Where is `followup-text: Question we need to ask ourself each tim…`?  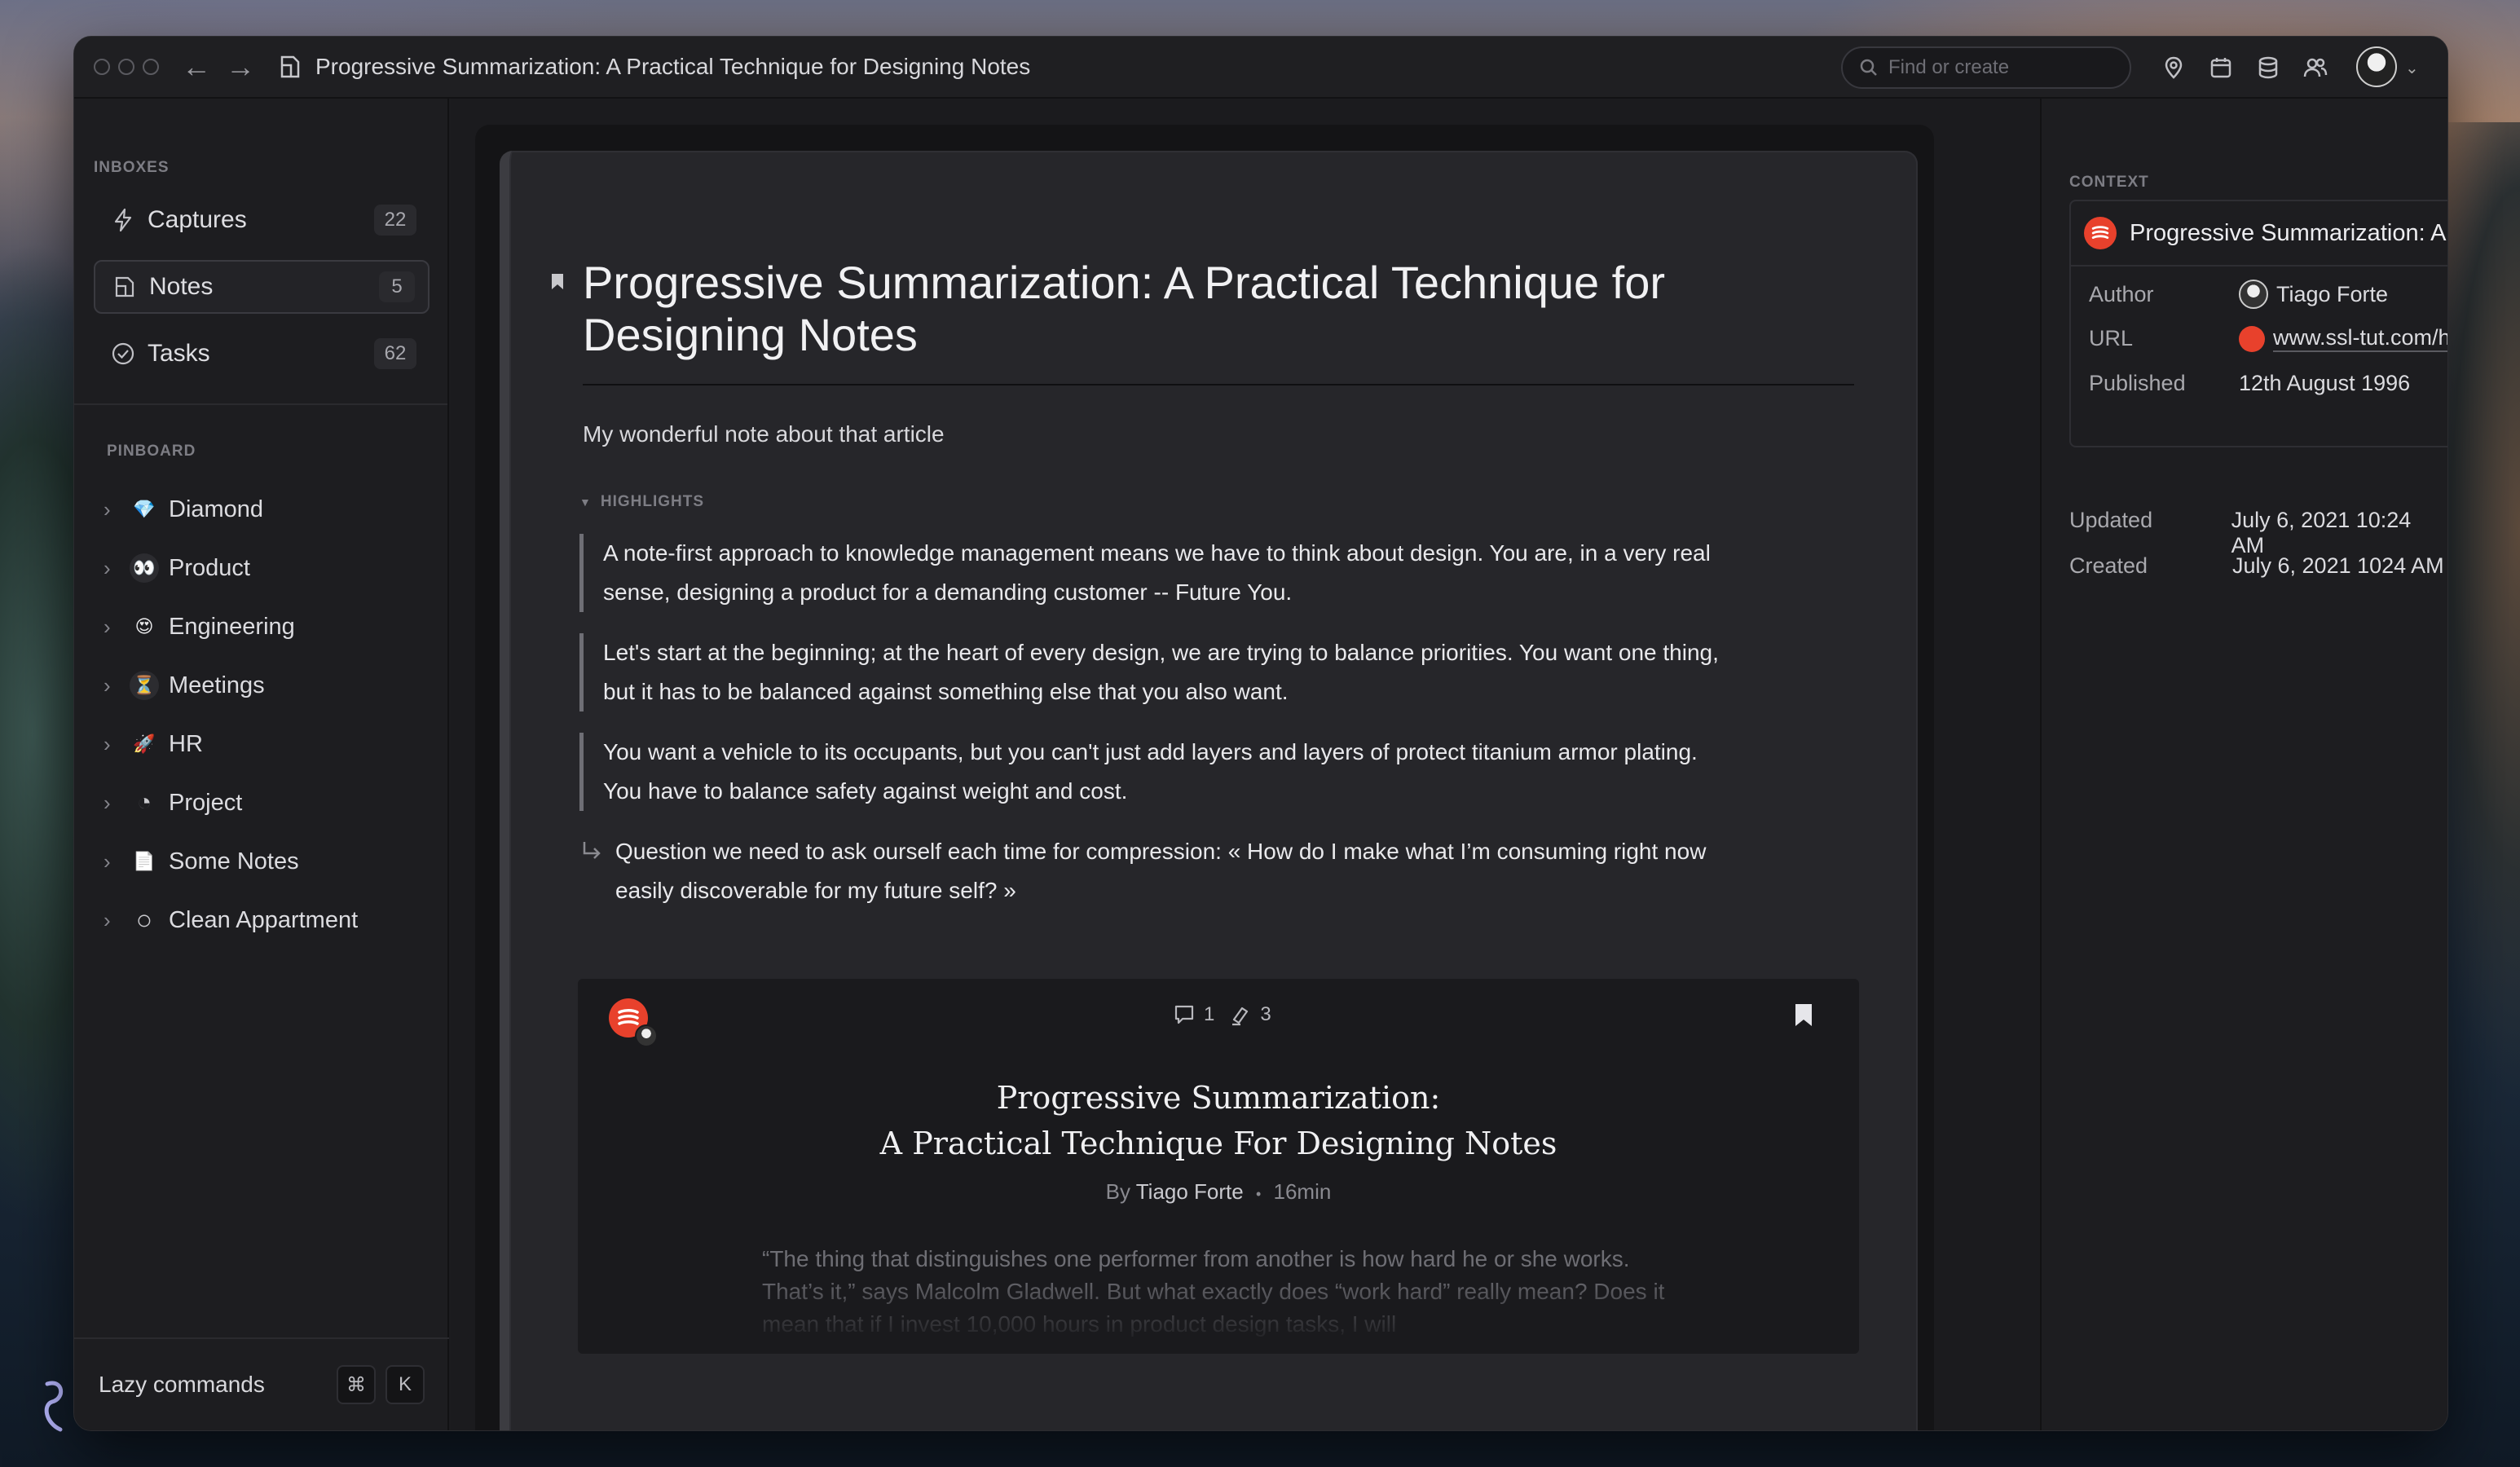
followup-text: Question we need to ask ourself each tim… is located at coordinates (1161, 871).